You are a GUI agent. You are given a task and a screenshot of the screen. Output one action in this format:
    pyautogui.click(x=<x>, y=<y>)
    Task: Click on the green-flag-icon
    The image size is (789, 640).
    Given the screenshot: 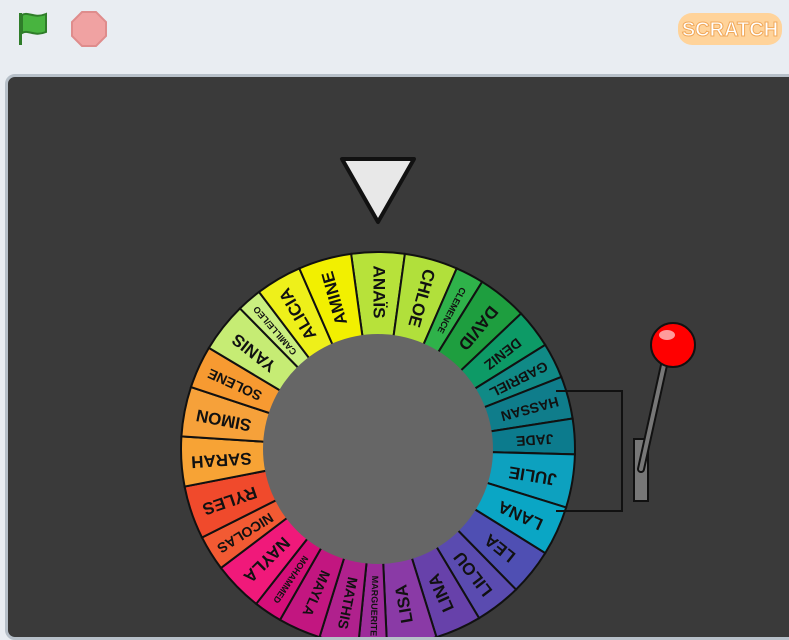 What is the action you would take?
    pyautogui.click(x=34, y=28)
    